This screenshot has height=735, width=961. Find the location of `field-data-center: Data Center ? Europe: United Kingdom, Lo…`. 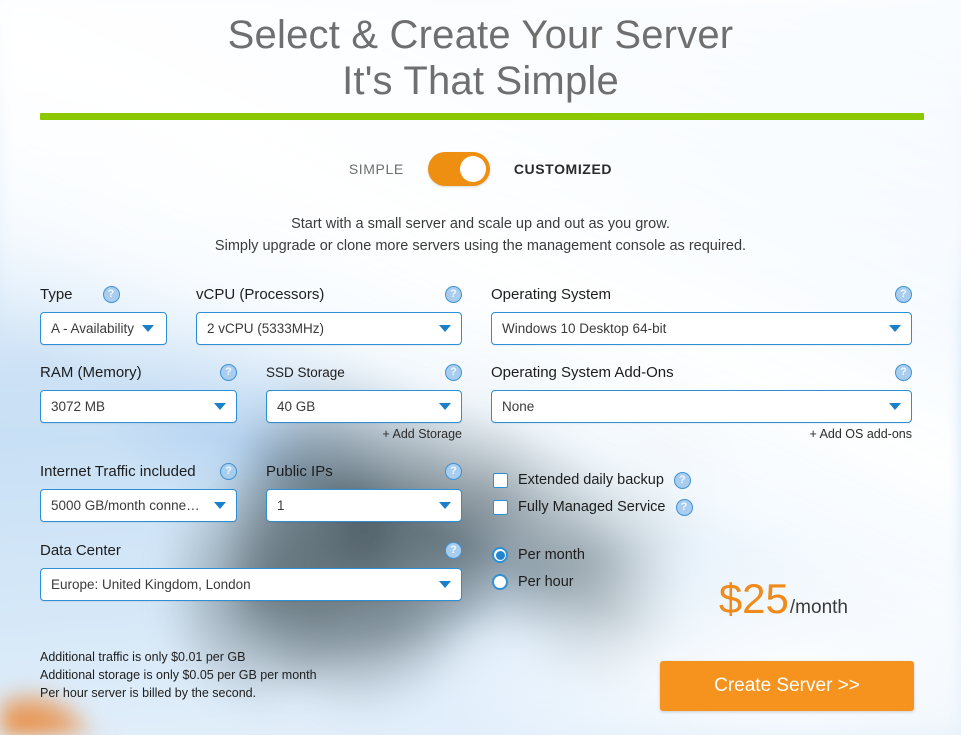

field-data-center: Data Center ? Europe: United Kingdom, Lo… is located at coordinates (251, 570).